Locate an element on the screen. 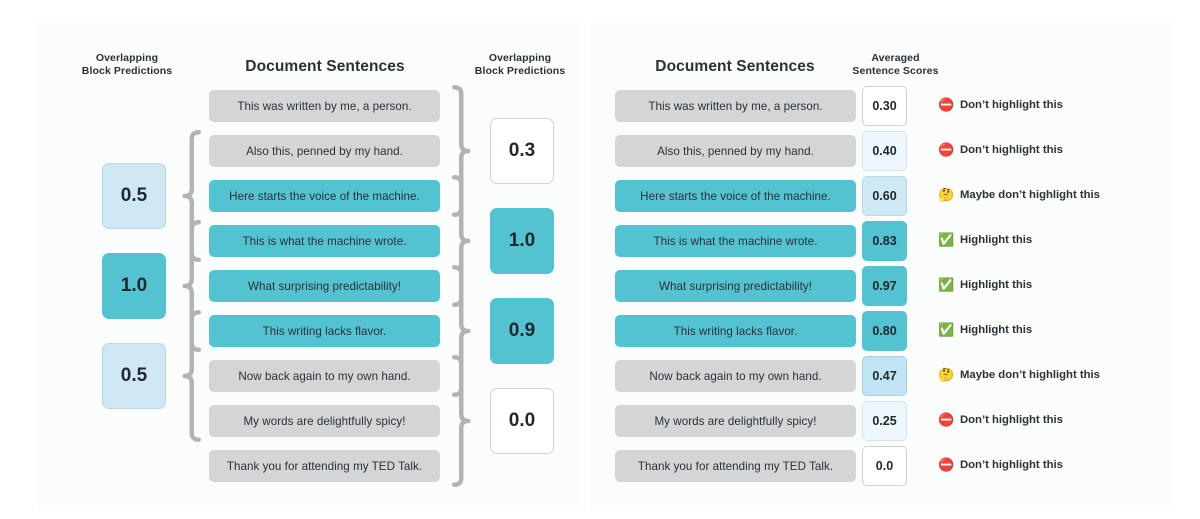 This screenshot has height=519, width=1200. scored-sentence-row: This was written by me, a person. is located at coordinates (735, 106).